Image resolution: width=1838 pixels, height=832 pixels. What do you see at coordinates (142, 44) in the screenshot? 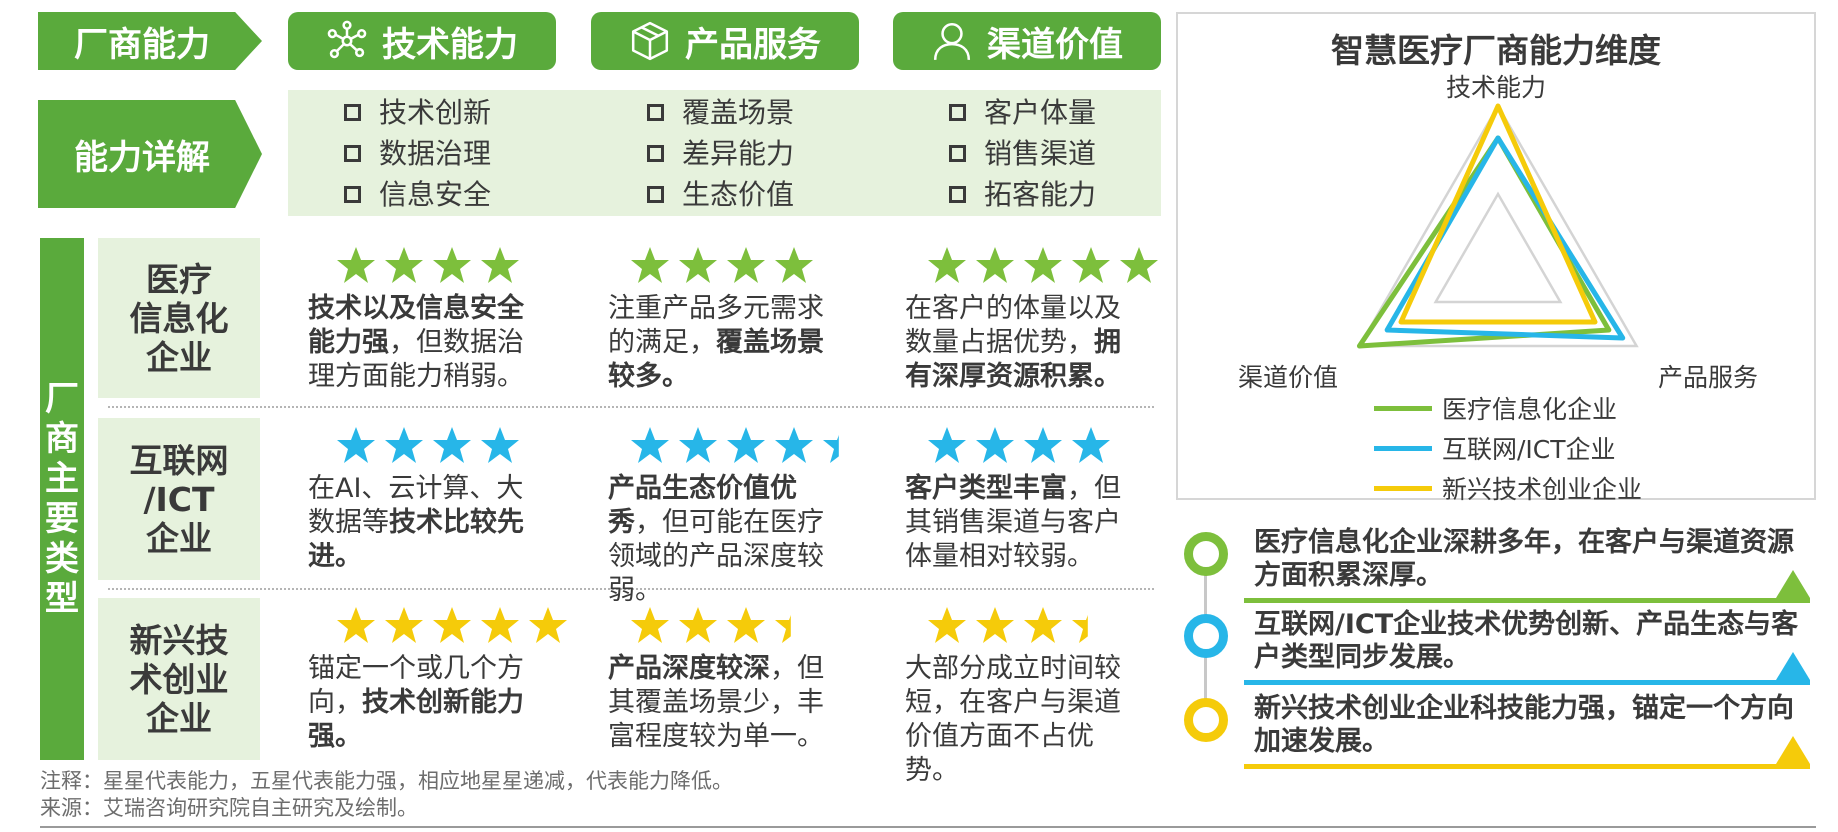
I see `row-header-ability-label: 厂商能力` at bounding box center [142, 44].